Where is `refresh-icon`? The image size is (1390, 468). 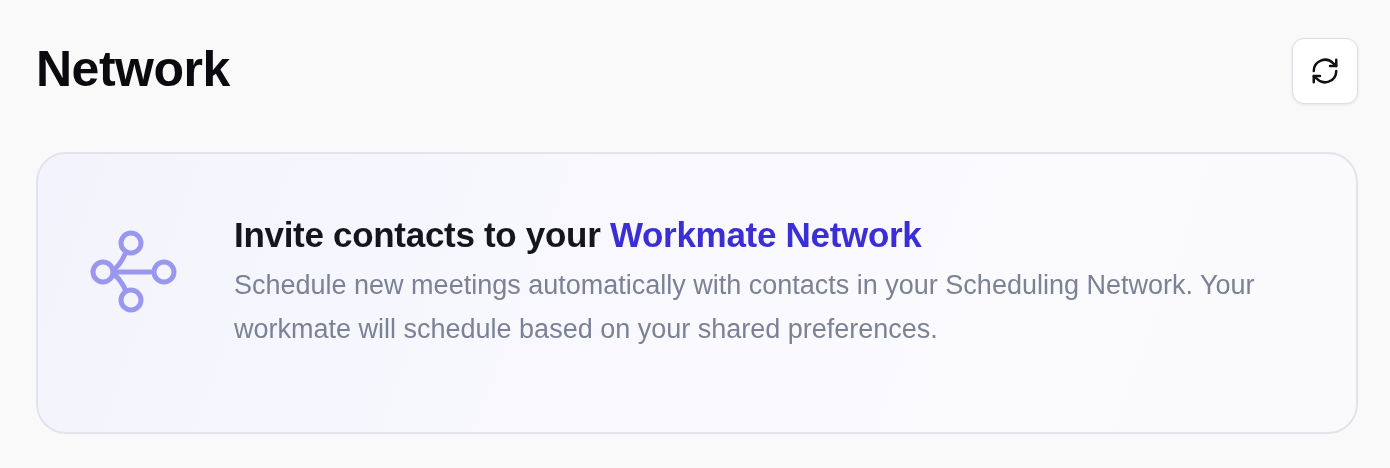 refresh-icon is located at coordinates (1325, 71).